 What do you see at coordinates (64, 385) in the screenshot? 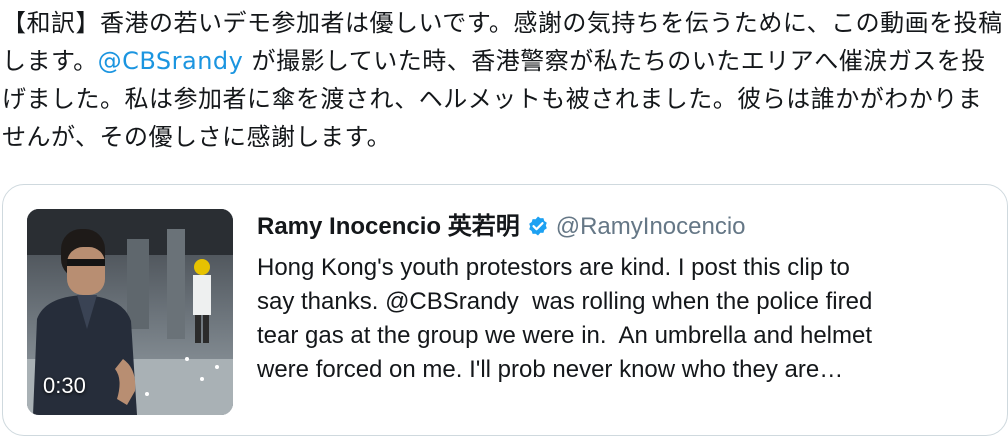
I see `video-duration: 0:30` at bounding box center [64, 385].